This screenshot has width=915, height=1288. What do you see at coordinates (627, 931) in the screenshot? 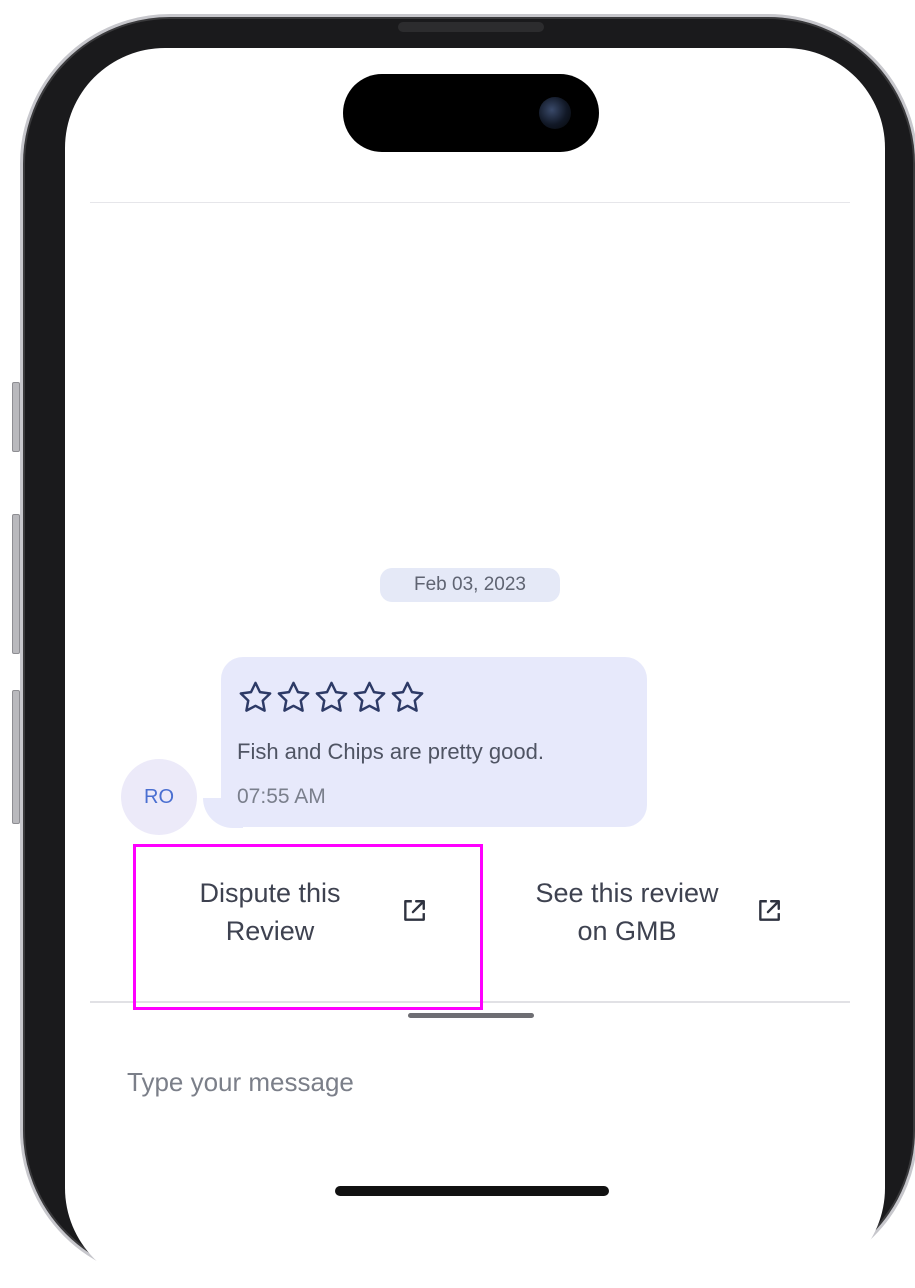
I see `gmb-label-line2: on GMB` at bounding box center [627, 931].